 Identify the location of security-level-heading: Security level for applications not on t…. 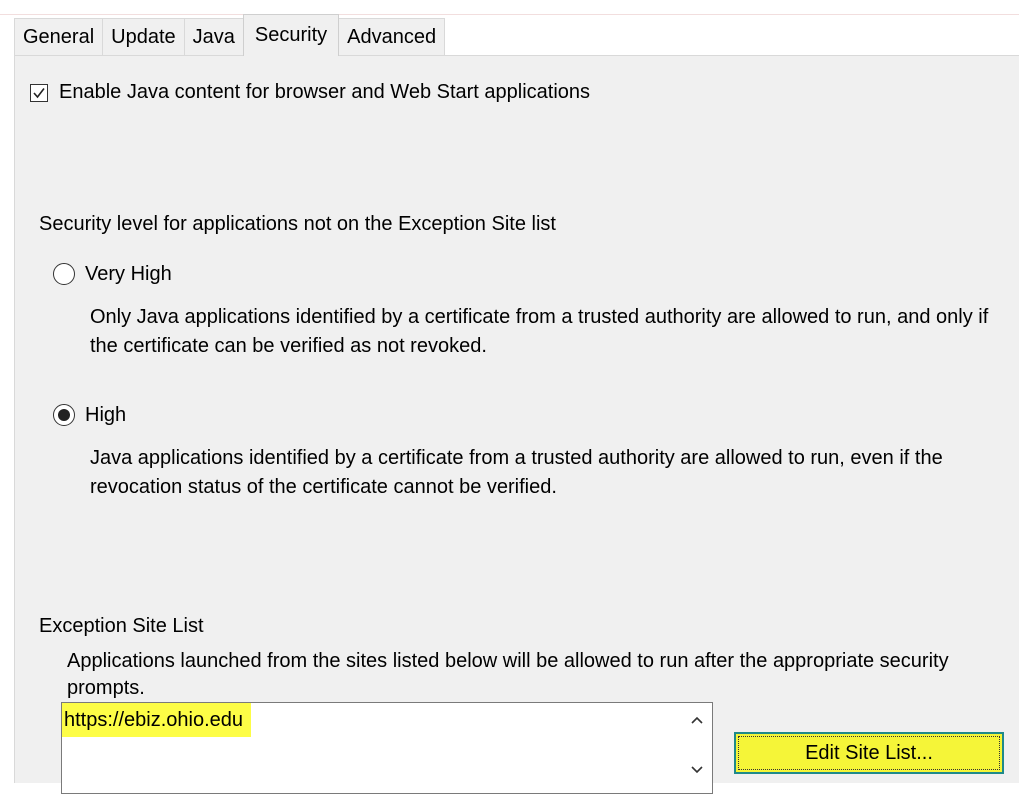
(297, 224).